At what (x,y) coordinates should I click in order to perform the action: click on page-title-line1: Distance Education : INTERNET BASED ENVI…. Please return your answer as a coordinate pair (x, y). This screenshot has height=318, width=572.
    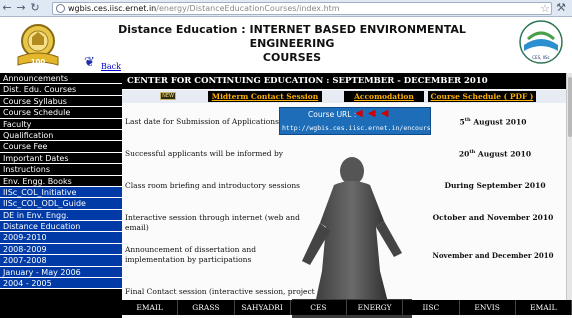
    Looking at the image, I should click on (292, 36).